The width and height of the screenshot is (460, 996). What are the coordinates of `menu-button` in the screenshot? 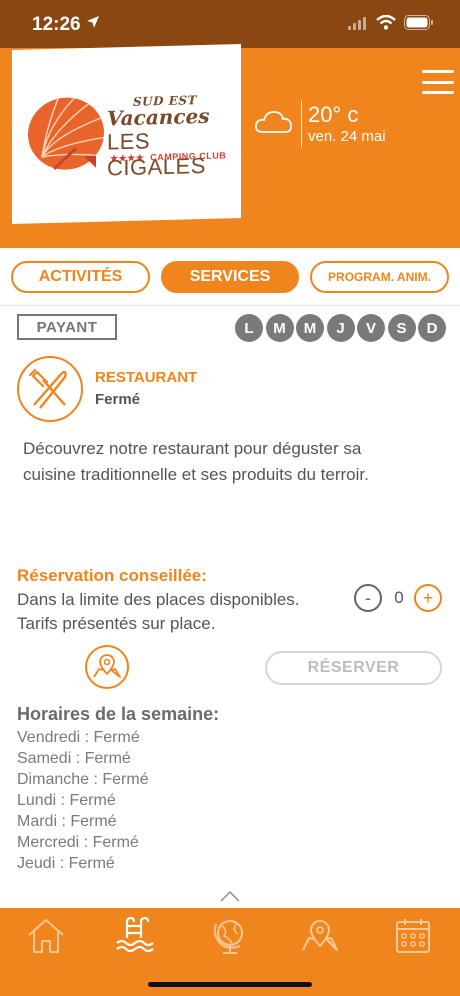 It's located at (438, 82).